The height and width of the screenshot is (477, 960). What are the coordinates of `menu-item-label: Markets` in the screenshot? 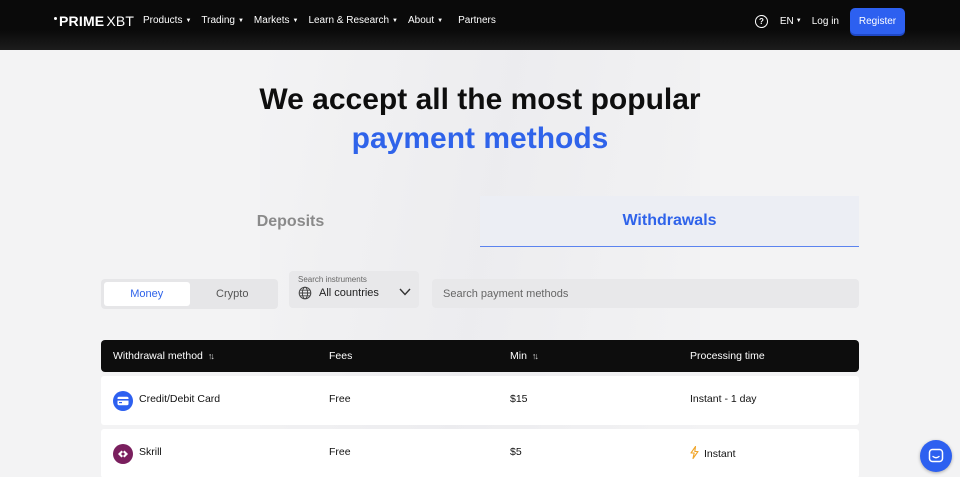 It's located at (271, 20).